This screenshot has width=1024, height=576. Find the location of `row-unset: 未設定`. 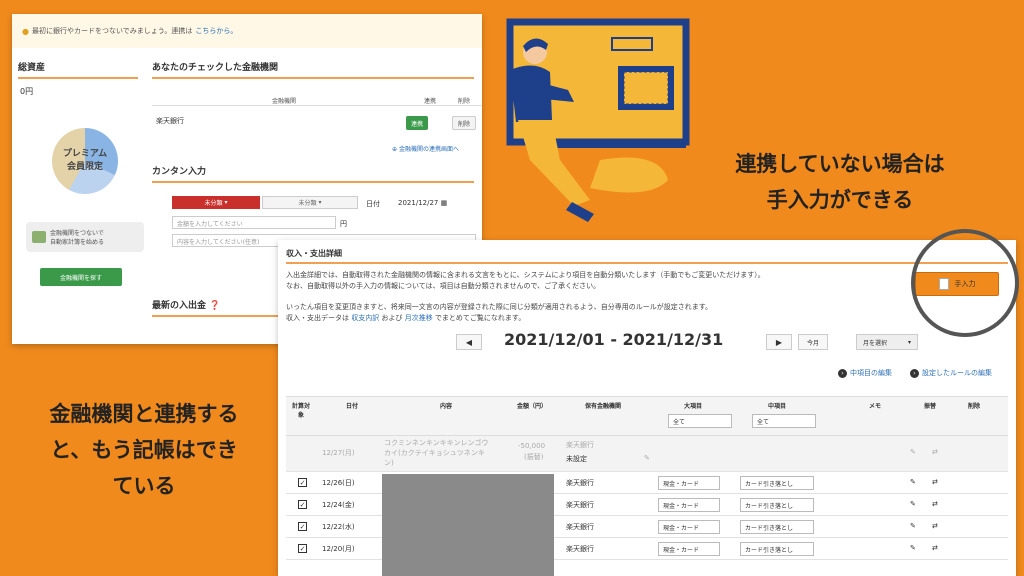

row-unset: 未設定 is located at coordinates (576, 459).